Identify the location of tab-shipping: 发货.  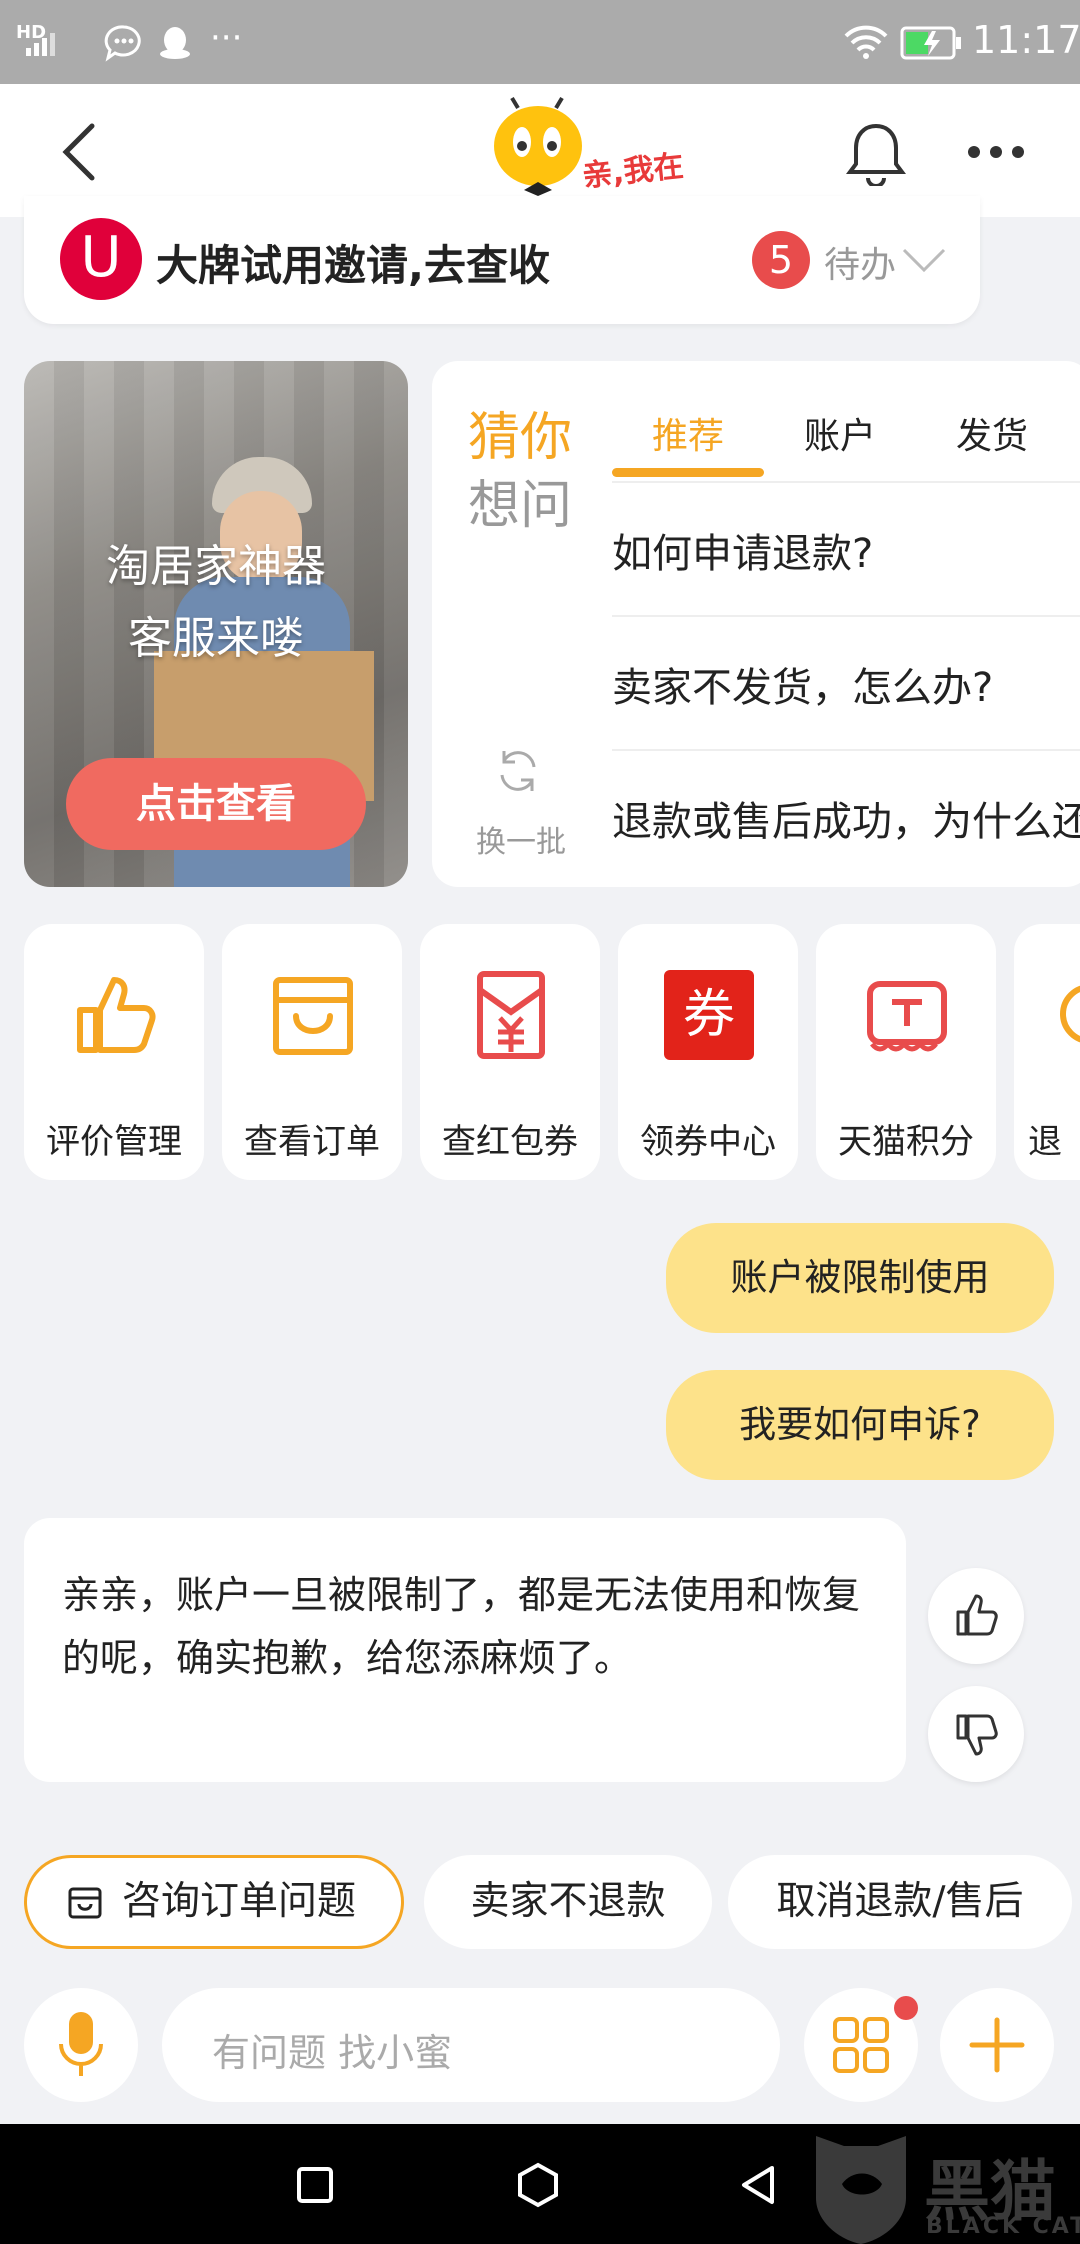
(992, 433).